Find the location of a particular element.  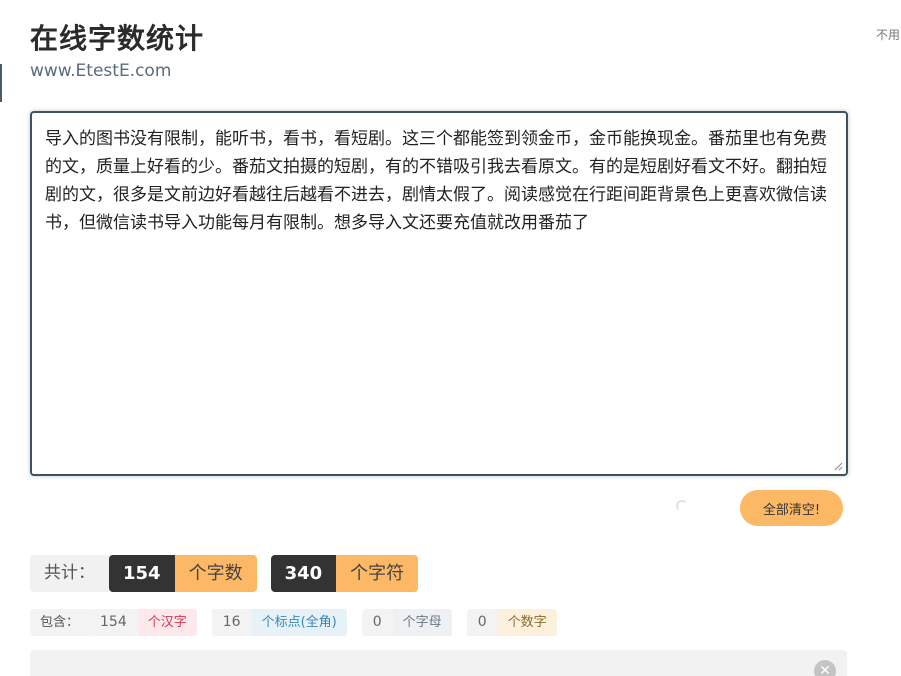

totals-row: 共计： 154 个字数 340 个字符 is located at coordinates (224, 573).